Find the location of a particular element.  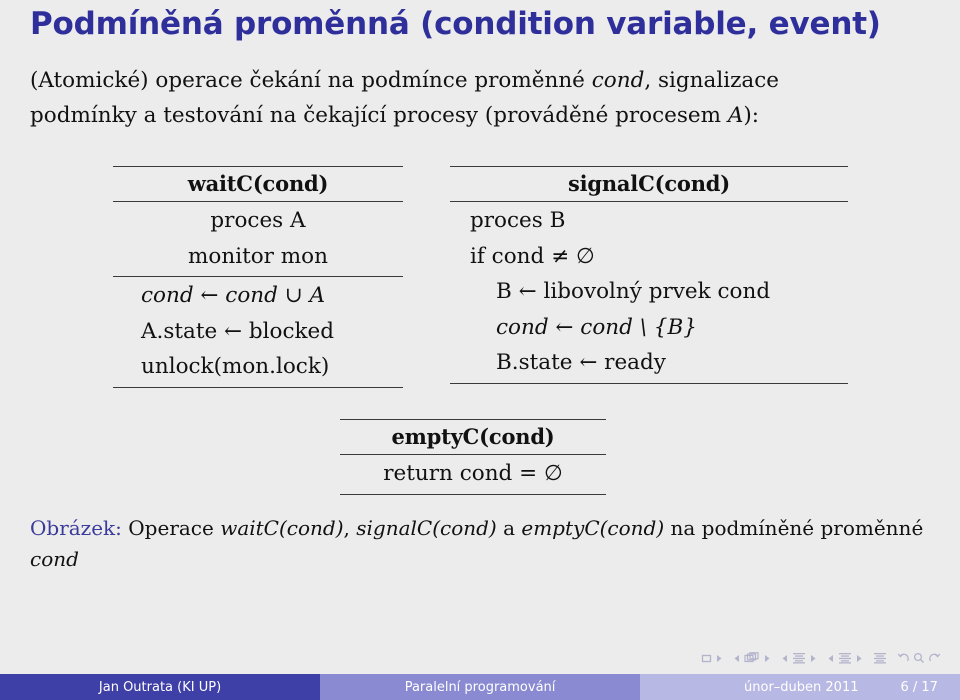

waitc-row-monitor: monitor mon is located at coordinates (258, 256).